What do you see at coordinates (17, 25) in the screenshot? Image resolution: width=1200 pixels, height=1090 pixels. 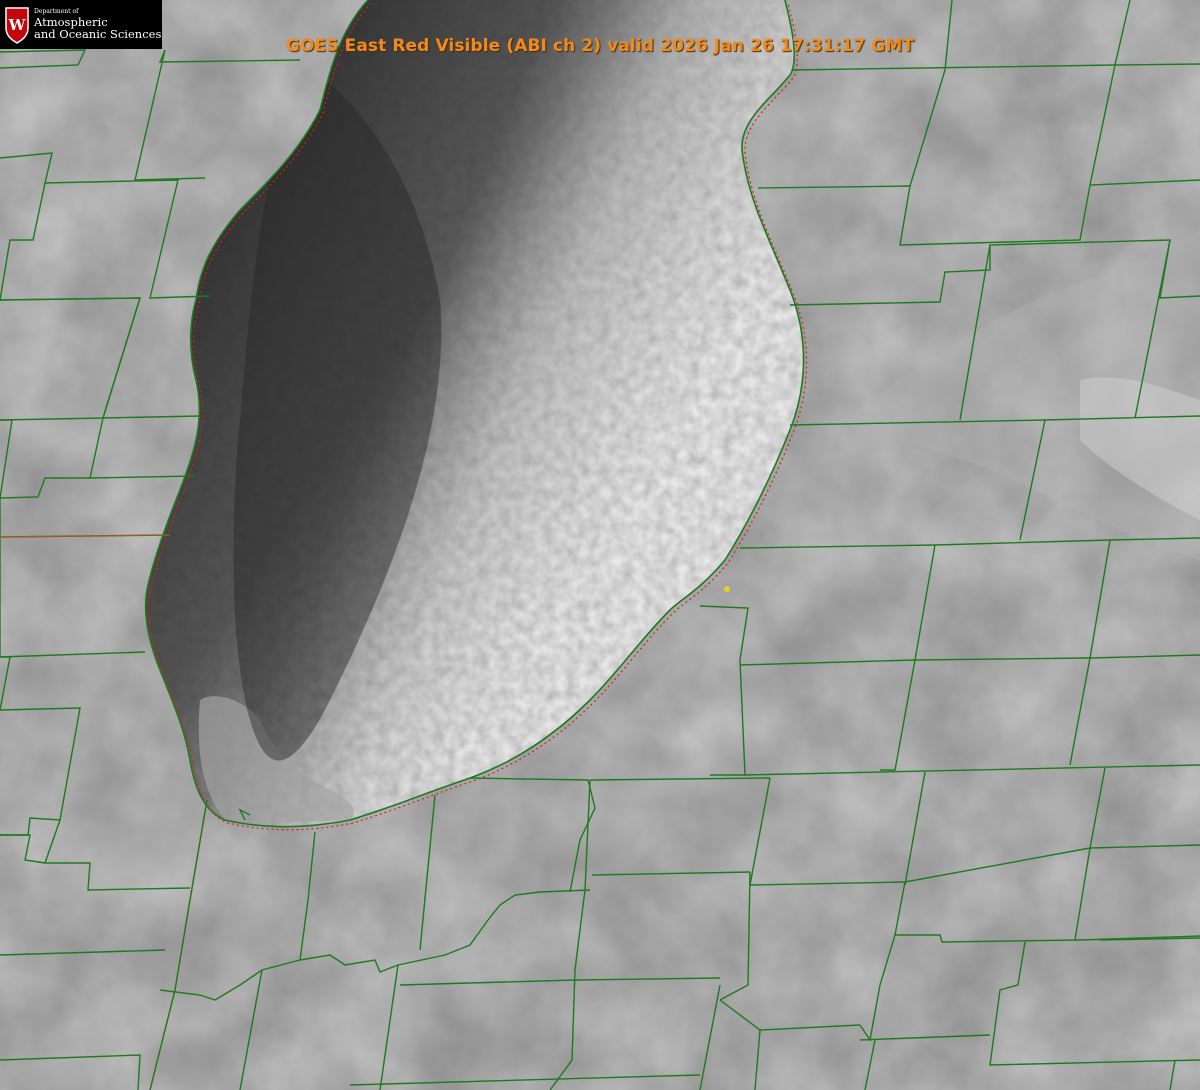 I see `crest-letter: W` at bounding box center [17, 25].